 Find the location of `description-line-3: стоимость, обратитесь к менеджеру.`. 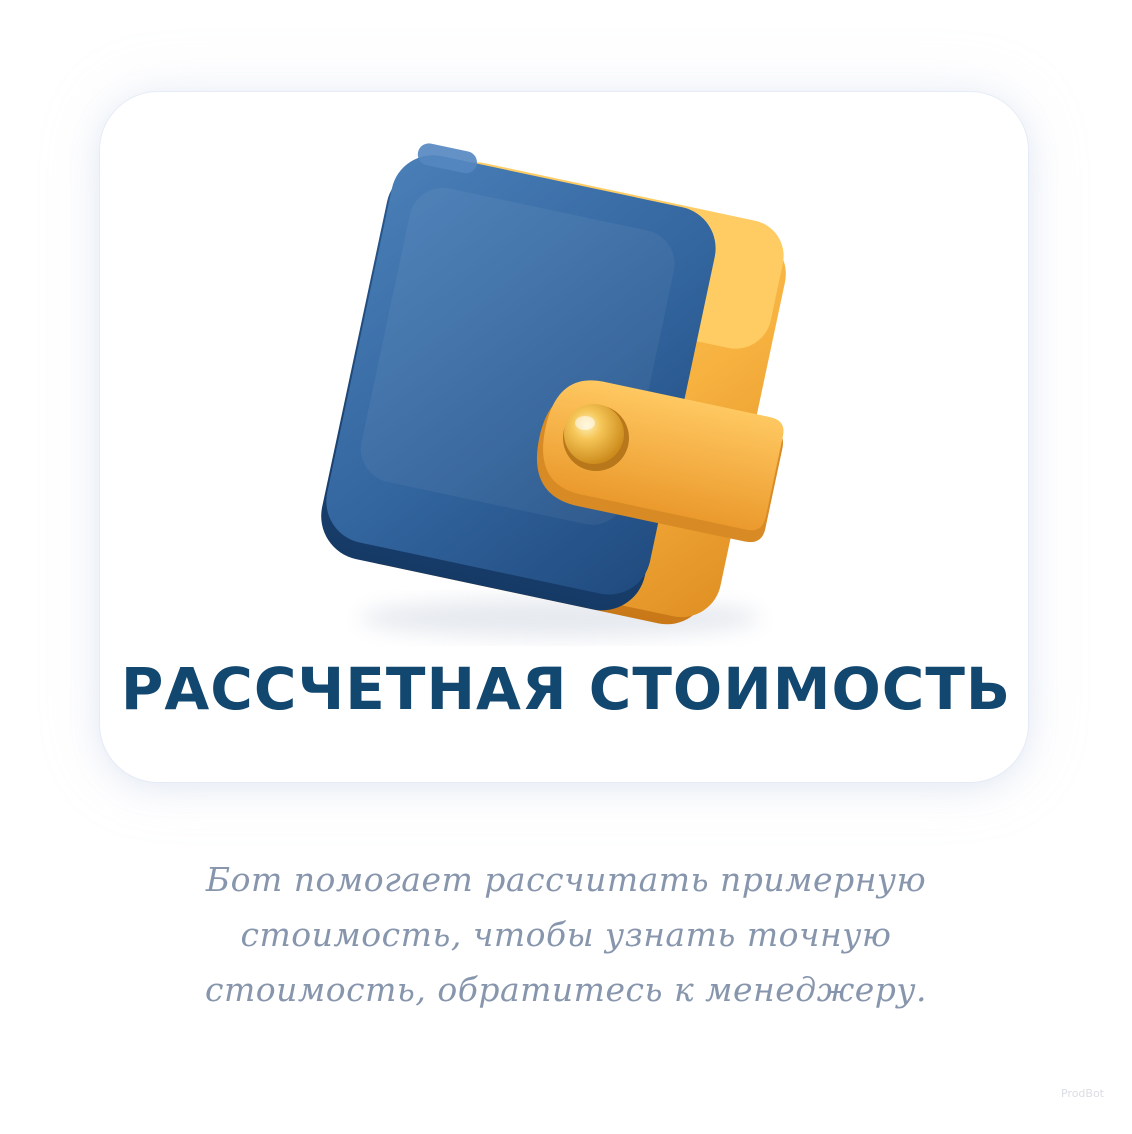

description-line-3: стоимость, обратитесь к менеджеру. is located at coordinates (566, 989).